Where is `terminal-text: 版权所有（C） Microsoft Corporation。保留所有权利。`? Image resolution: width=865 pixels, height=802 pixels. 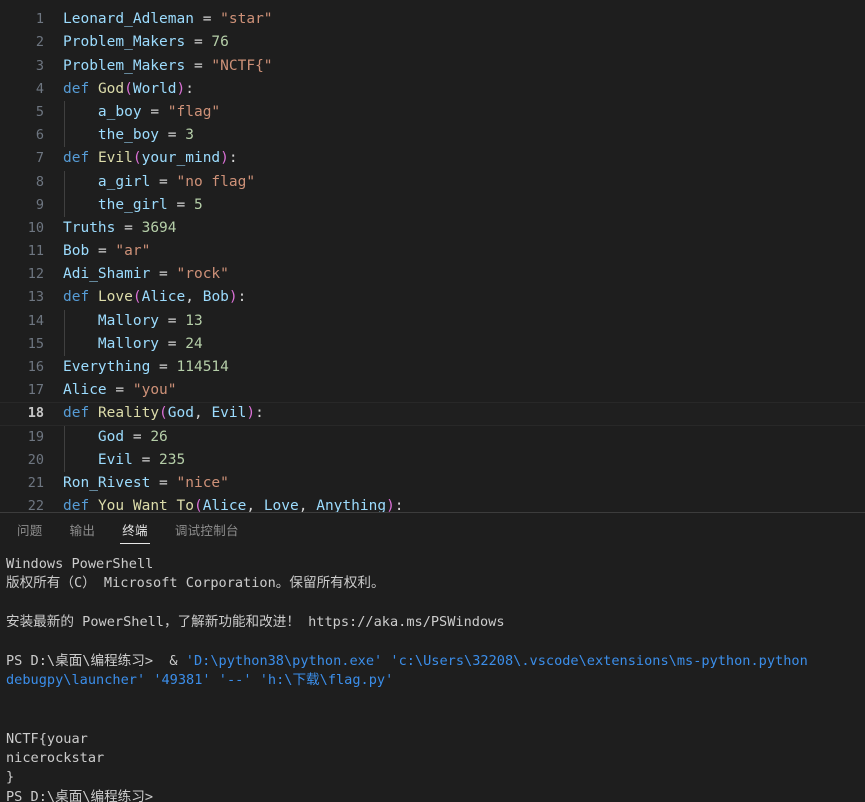
terminal-text: 版权所有（C） Microsoft Corporation。保留所有权利。 is located at coordinates (195, 583).